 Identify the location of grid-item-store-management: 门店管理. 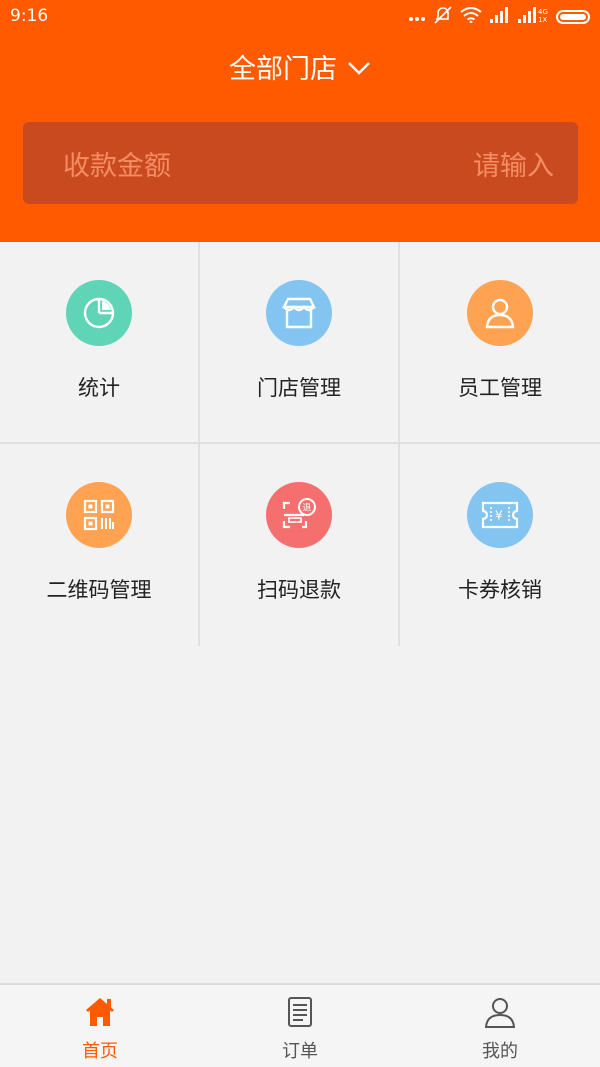
(300, 343).